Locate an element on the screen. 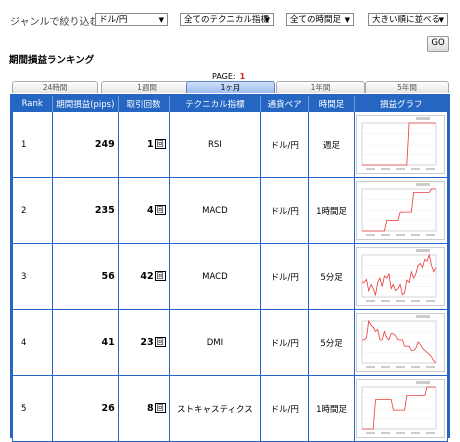 This screenshot has height=442, width=460. technical-select: 全てのテクニカル指標 ▼ is located at coordinates (227, 19).